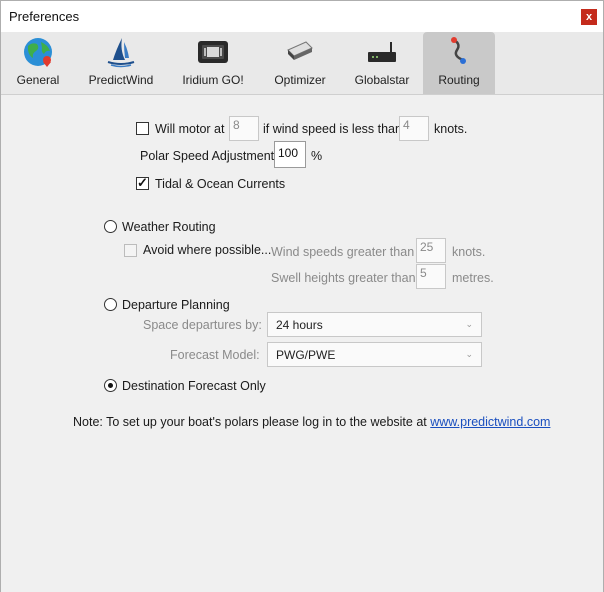 Image resolution: width=604 pixels, height=592 pixels. Describe the element at coordinates (414, 128) in the screenshot. I see `wind-threshold-input: 4` at that location.